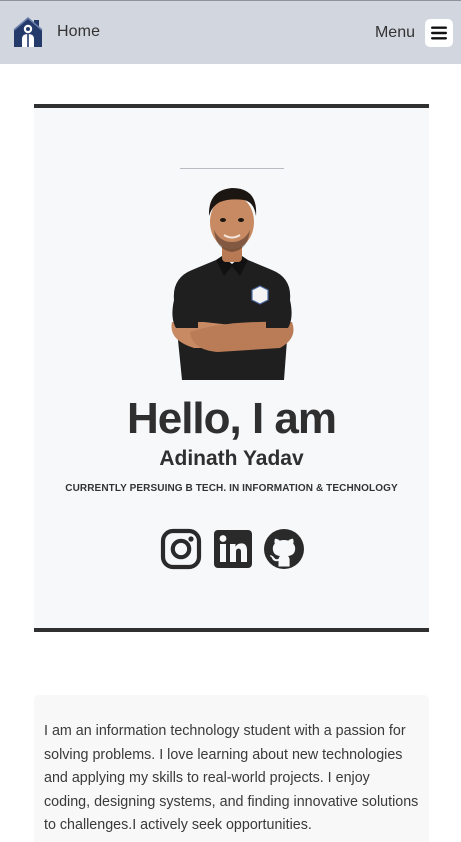 The width and height of the screenshot is (461, 842). What do you see at coordinates (28, 31) in the screenshot?
I see `house-icon` at bounding box center [28, 31].